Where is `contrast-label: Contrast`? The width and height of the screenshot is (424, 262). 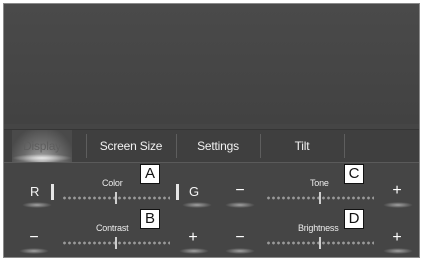 contrast-label: Contrast is located at coordinates (112, 228).